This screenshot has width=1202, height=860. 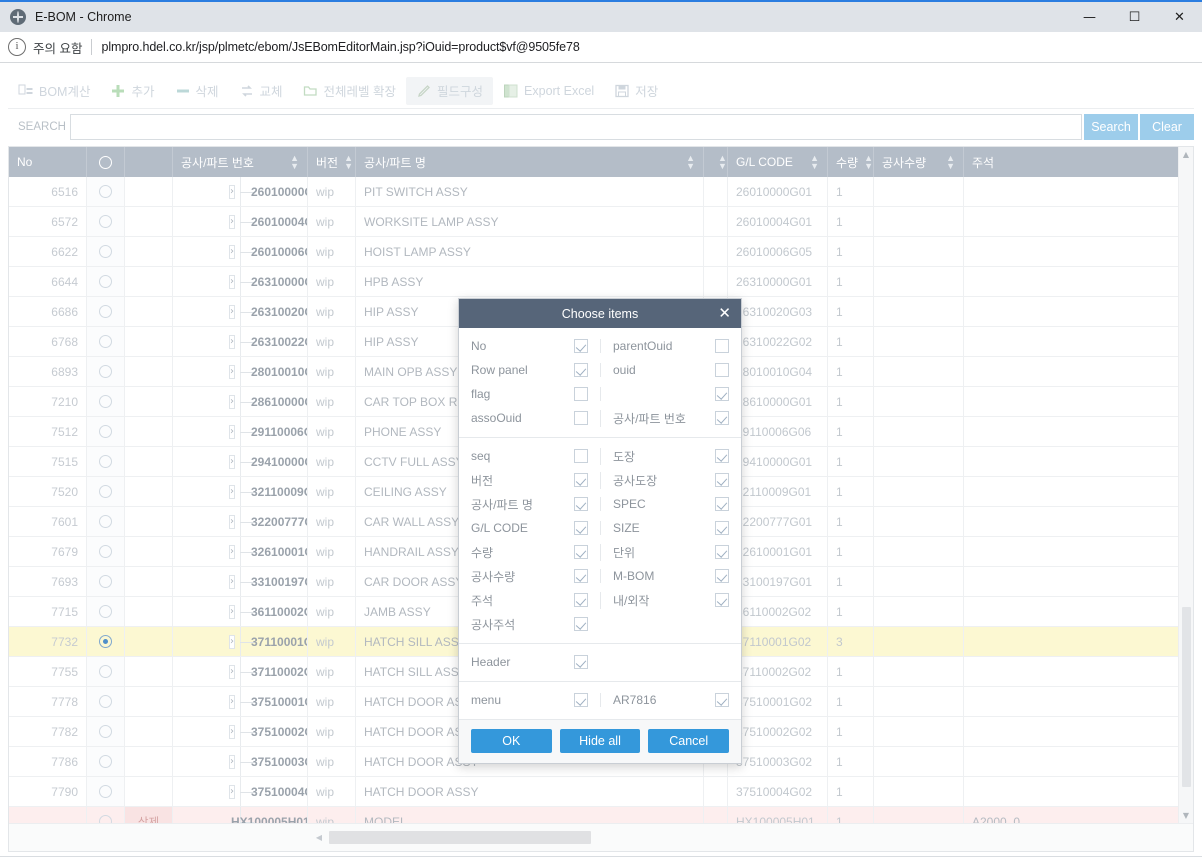 What do you see at coordinates (511, 741) in the screenshot?
I see `dialog-button-ok: OK` at bounding box center [511, 741].